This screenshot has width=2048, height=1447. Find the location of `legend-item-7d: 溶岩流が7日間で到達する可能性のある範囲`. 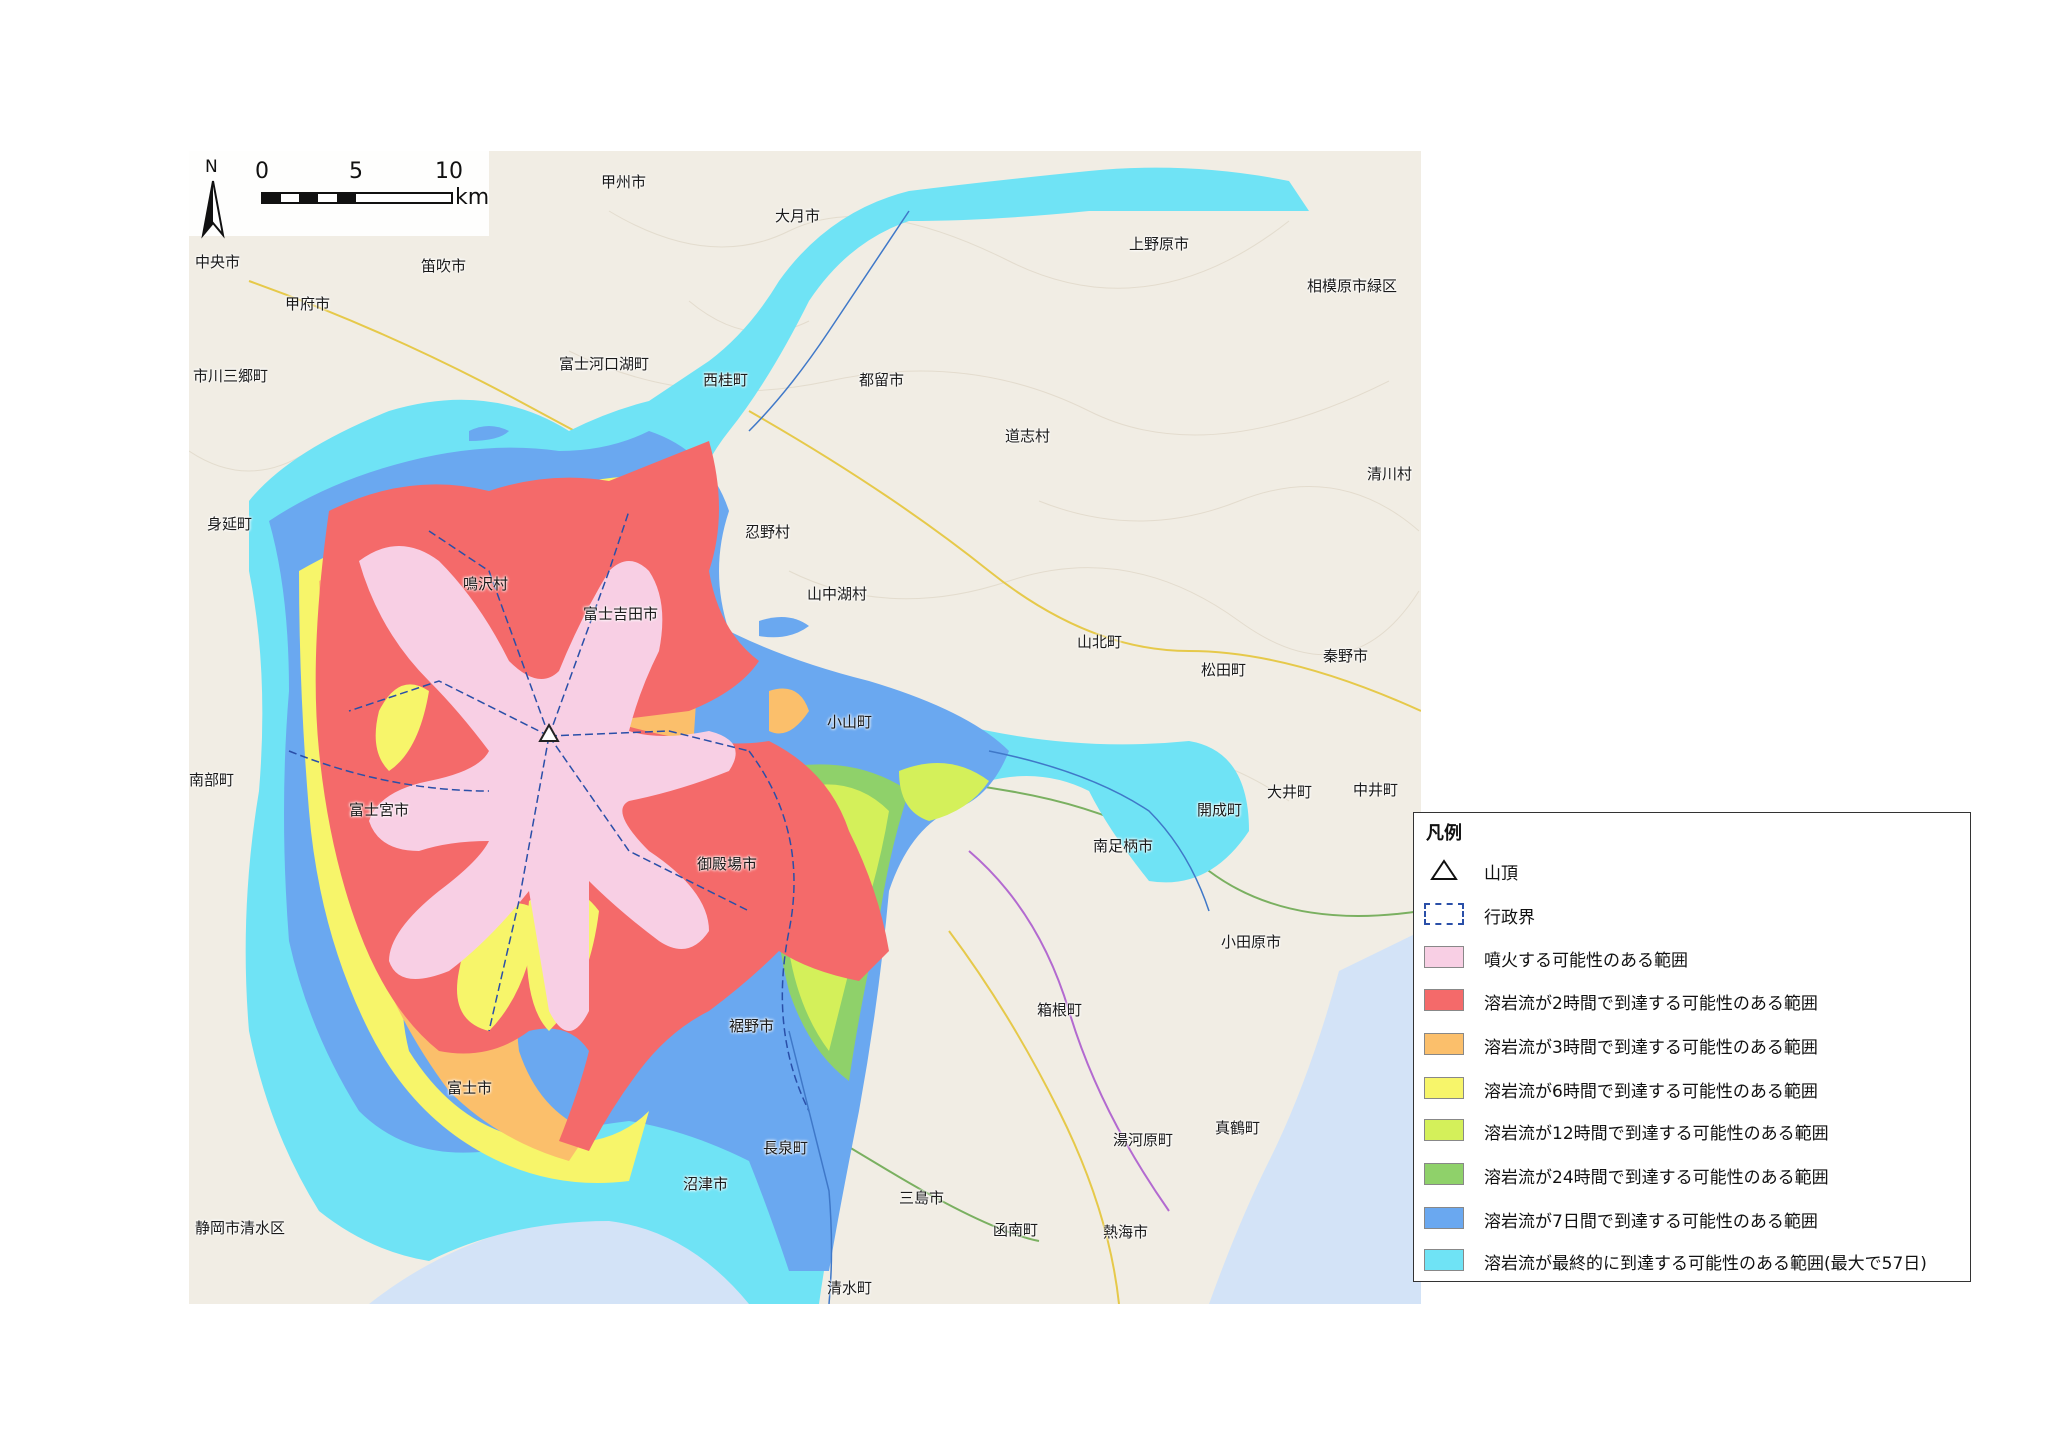

legend-item-7d: 溶岩流が7日間で到達する可能性のある範囲 is located at coordinates (1694, 1218).